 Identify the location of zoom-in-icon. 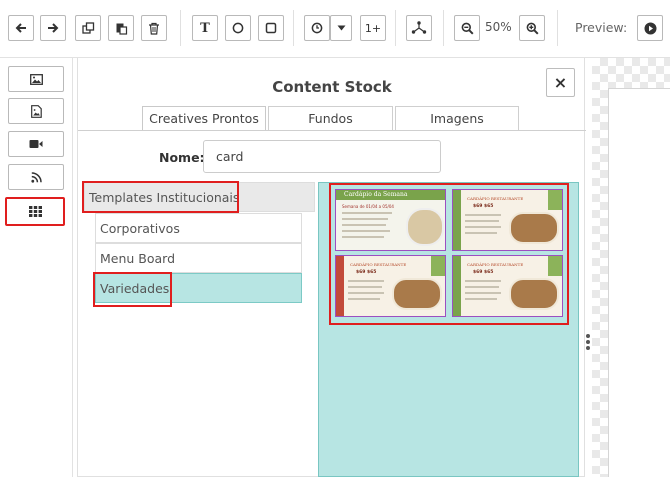
(532, 28).